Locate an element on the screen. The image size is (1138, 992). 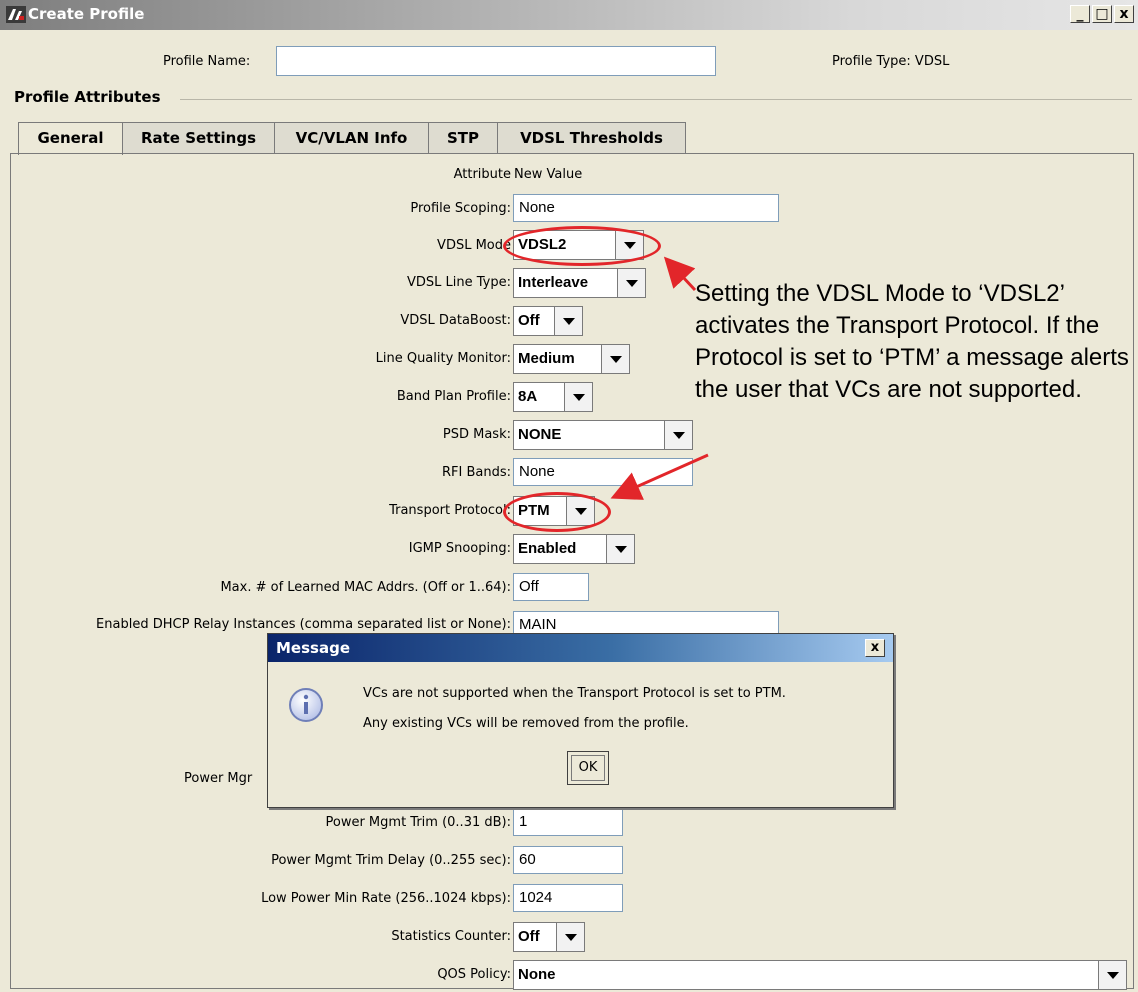
power-mgmt-trim-label: Power Mgmt Trim (0..31 dB): is located at coordinates (418, 822).